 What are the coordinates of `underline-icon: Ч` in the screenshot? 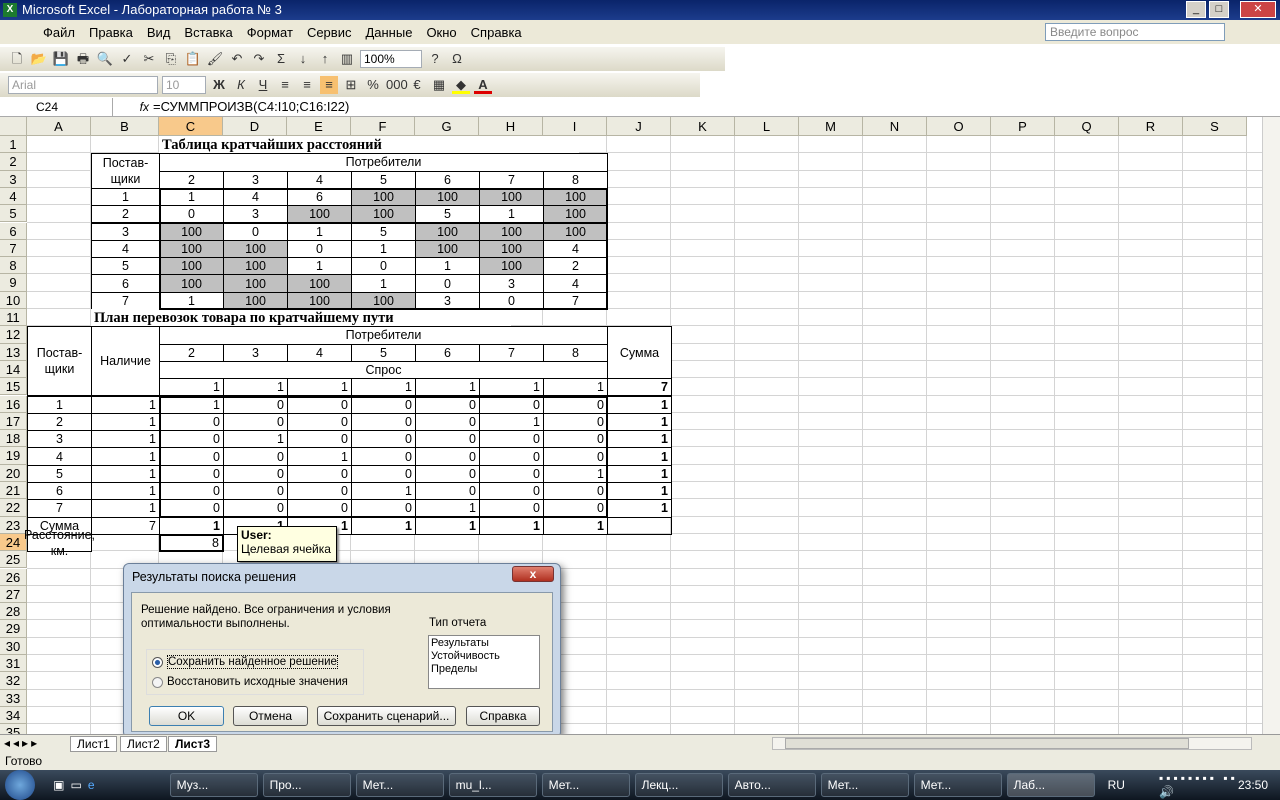 It's located at (263, 85).